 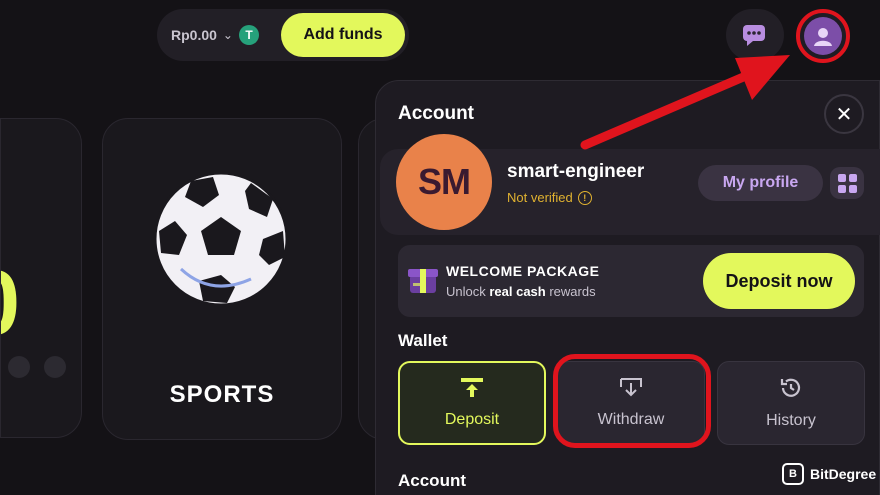 What do you see at coordinates (843, 474) in the screenshot?
I see `bitdegree-text: BitDegree` at bounding box center [843, 474].